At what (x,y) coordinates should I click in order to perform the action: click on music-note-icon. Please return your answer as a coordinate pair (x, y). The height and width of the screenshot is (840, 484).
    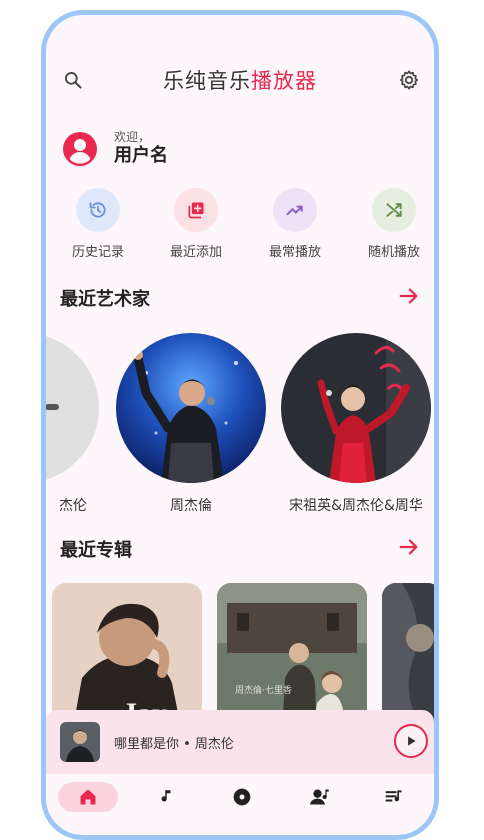
    Looking at the image, I should click on (166, 796).